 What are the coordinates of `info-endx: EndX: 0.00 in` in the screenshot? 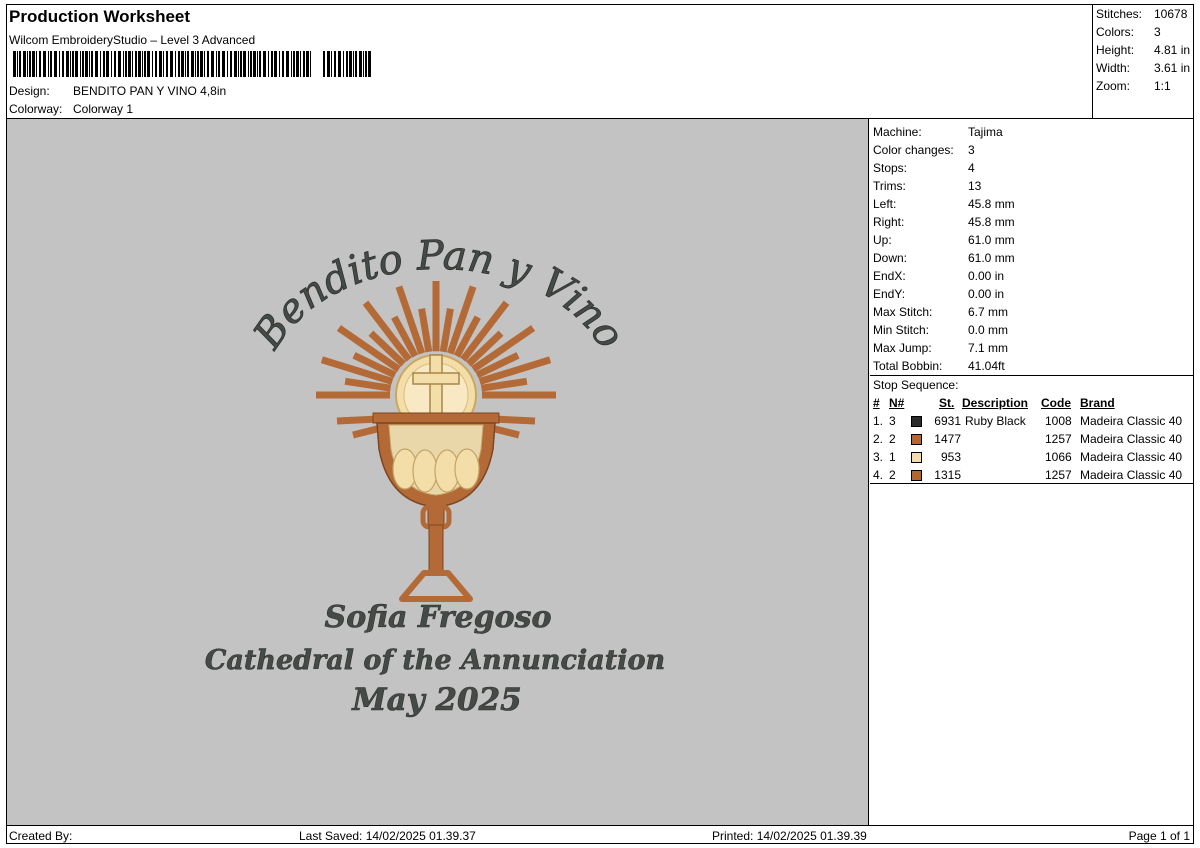 It's located at (939, 276).